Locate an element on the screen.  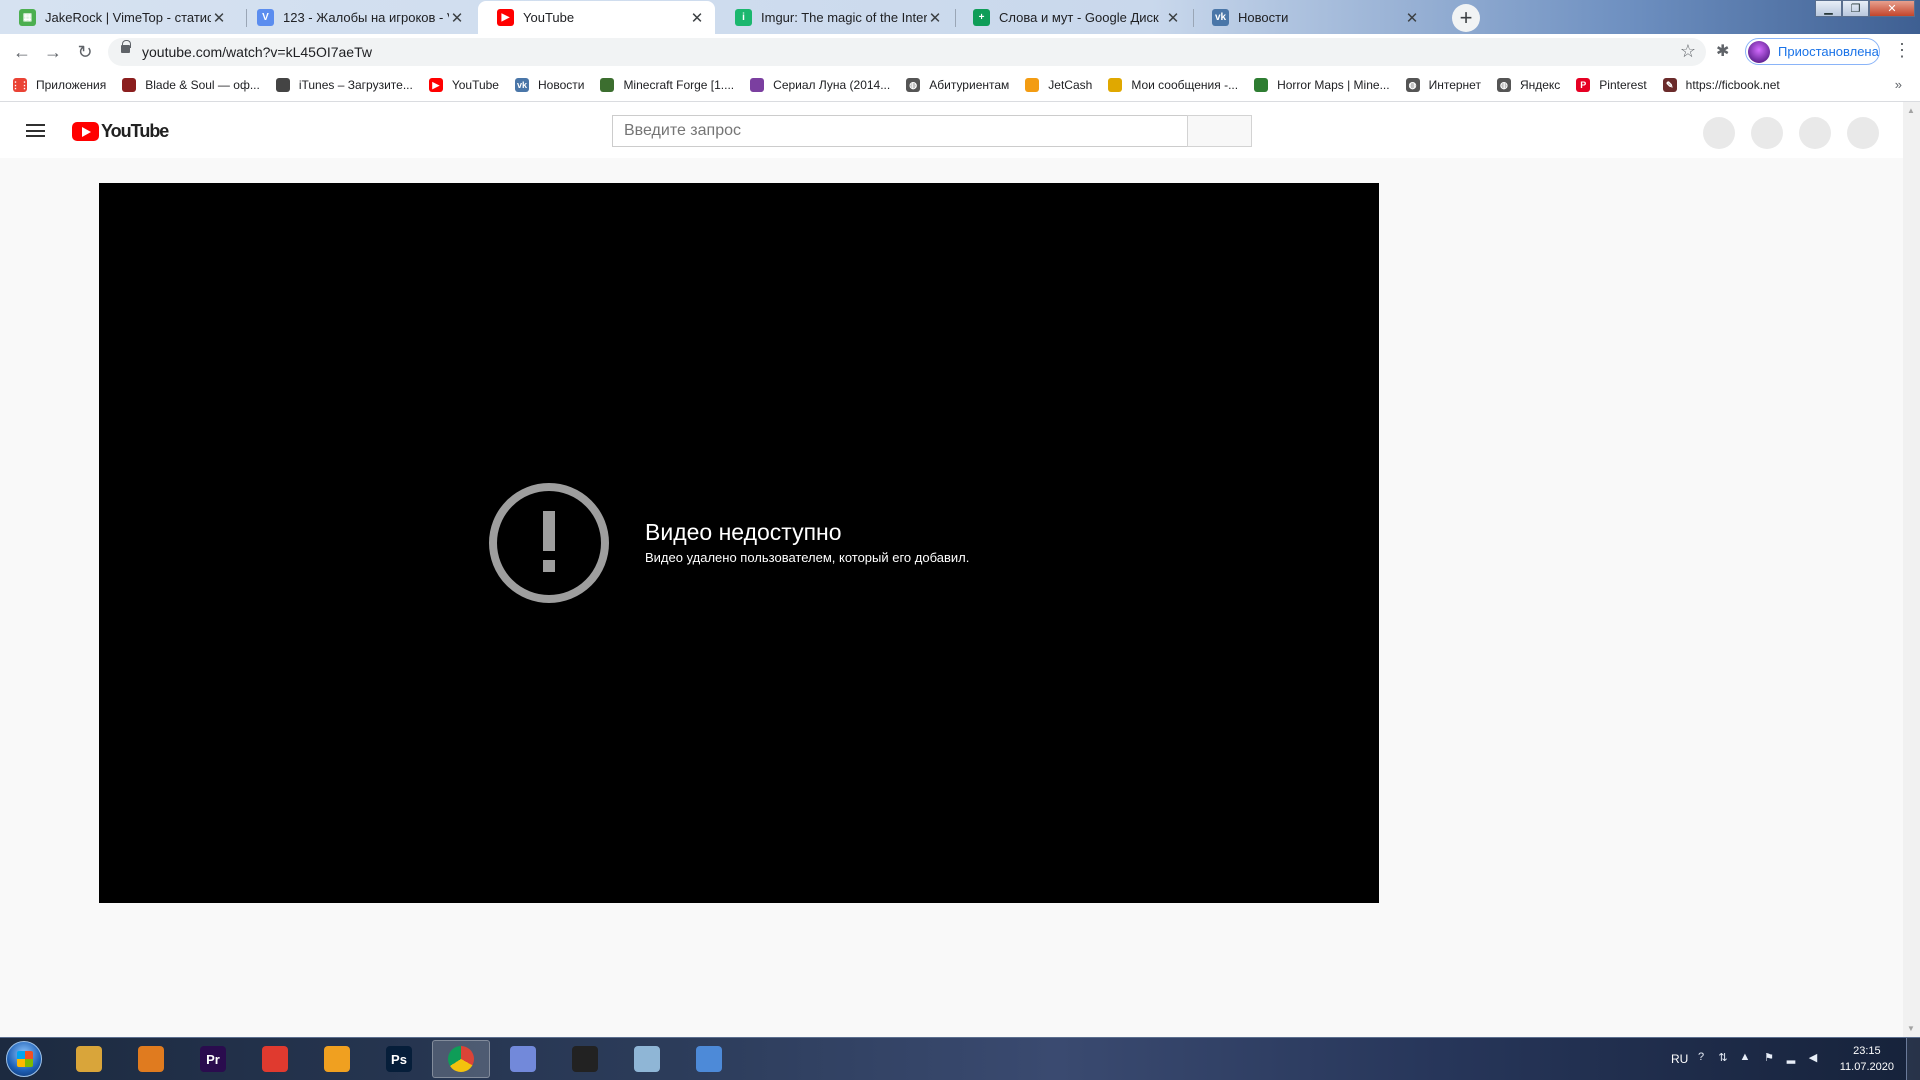
scroll-up-arrow-icon: ▲ is located at coordinates (1911, 110).